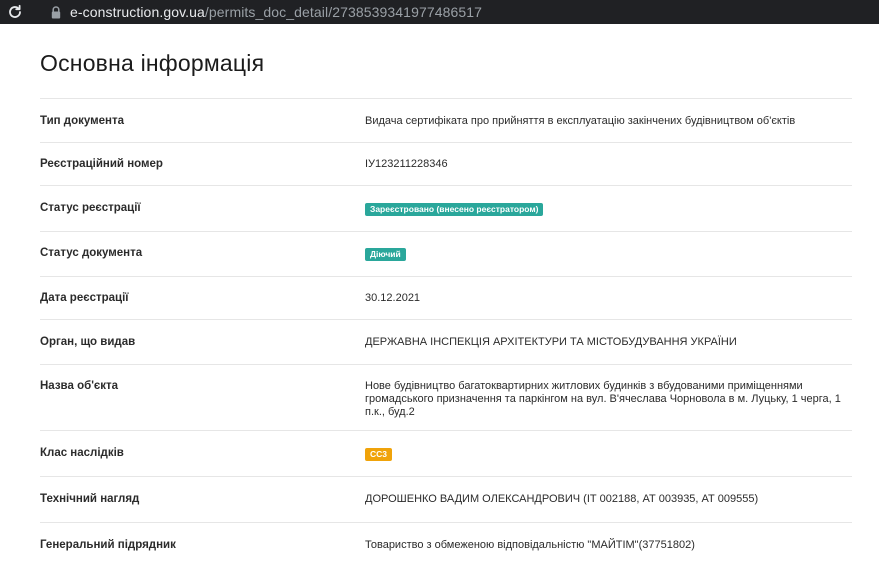 Image resolution: width=879 pixels, height=562 pixels. I want to click on row-label: Статус документа, so click(91, 253).